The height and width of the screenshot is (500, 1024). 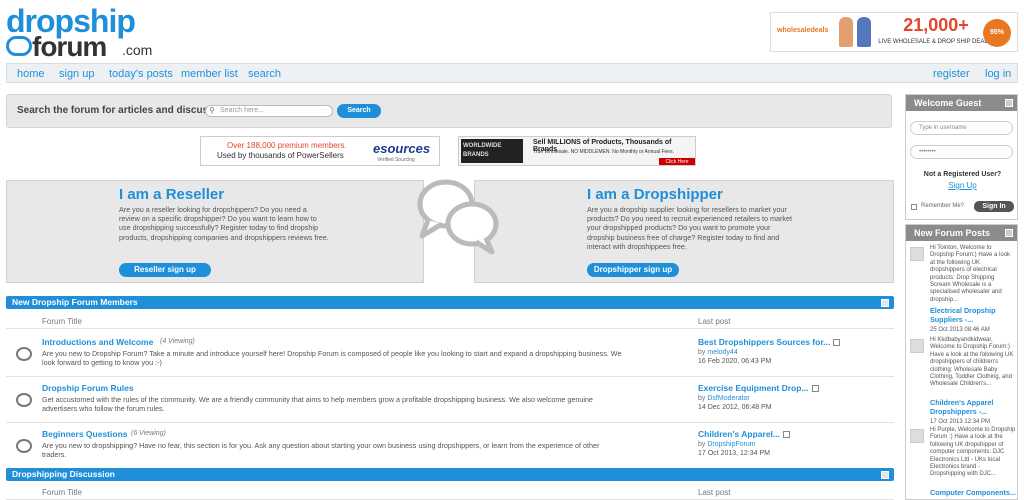 What do you see at coordinates (722, 352) in the screenshot?
I see `last-post-user: melody44` at bounding box center [722, 352].